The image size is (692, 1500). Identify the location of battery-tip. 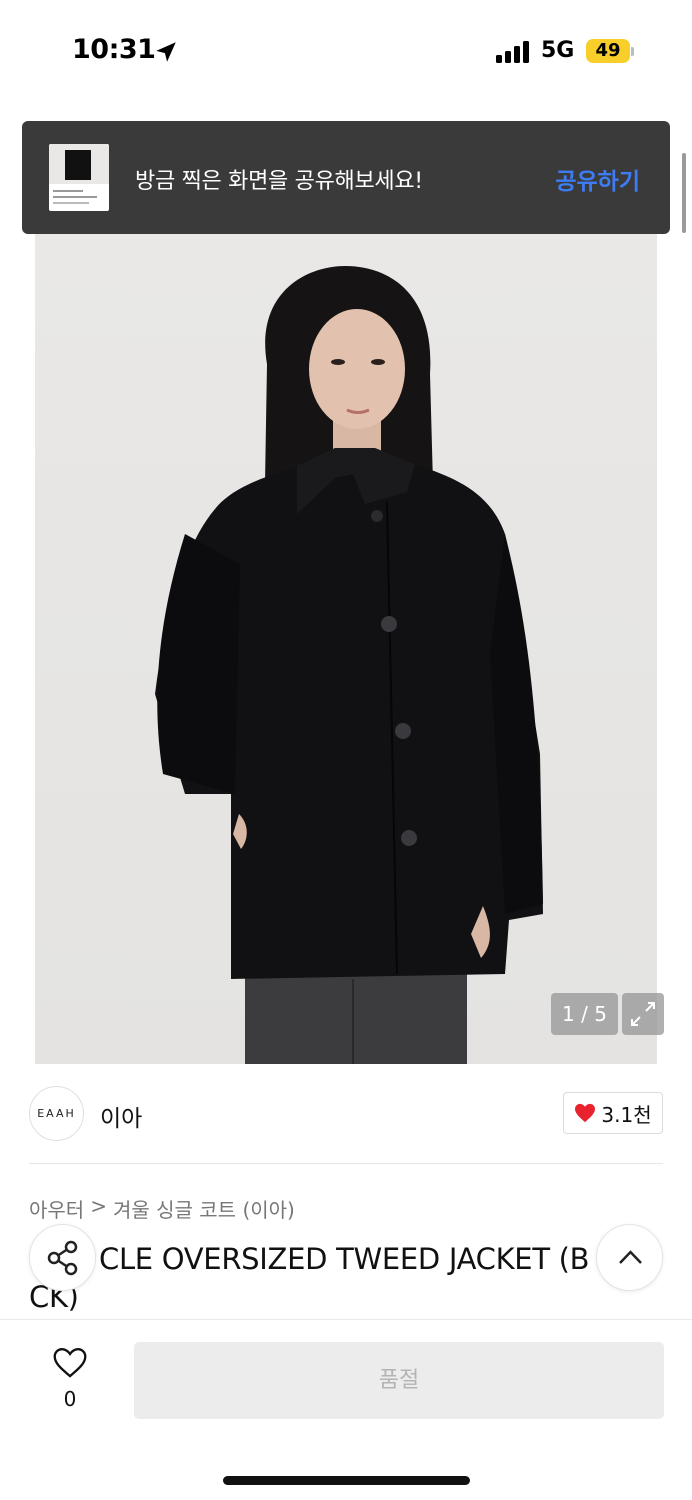
(632, 51).